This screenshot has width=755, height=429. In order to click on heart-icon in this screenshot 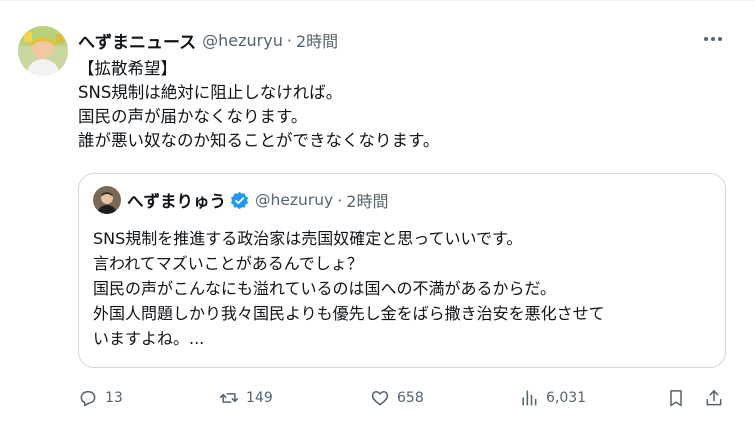, I will do `click(380, 398)`.